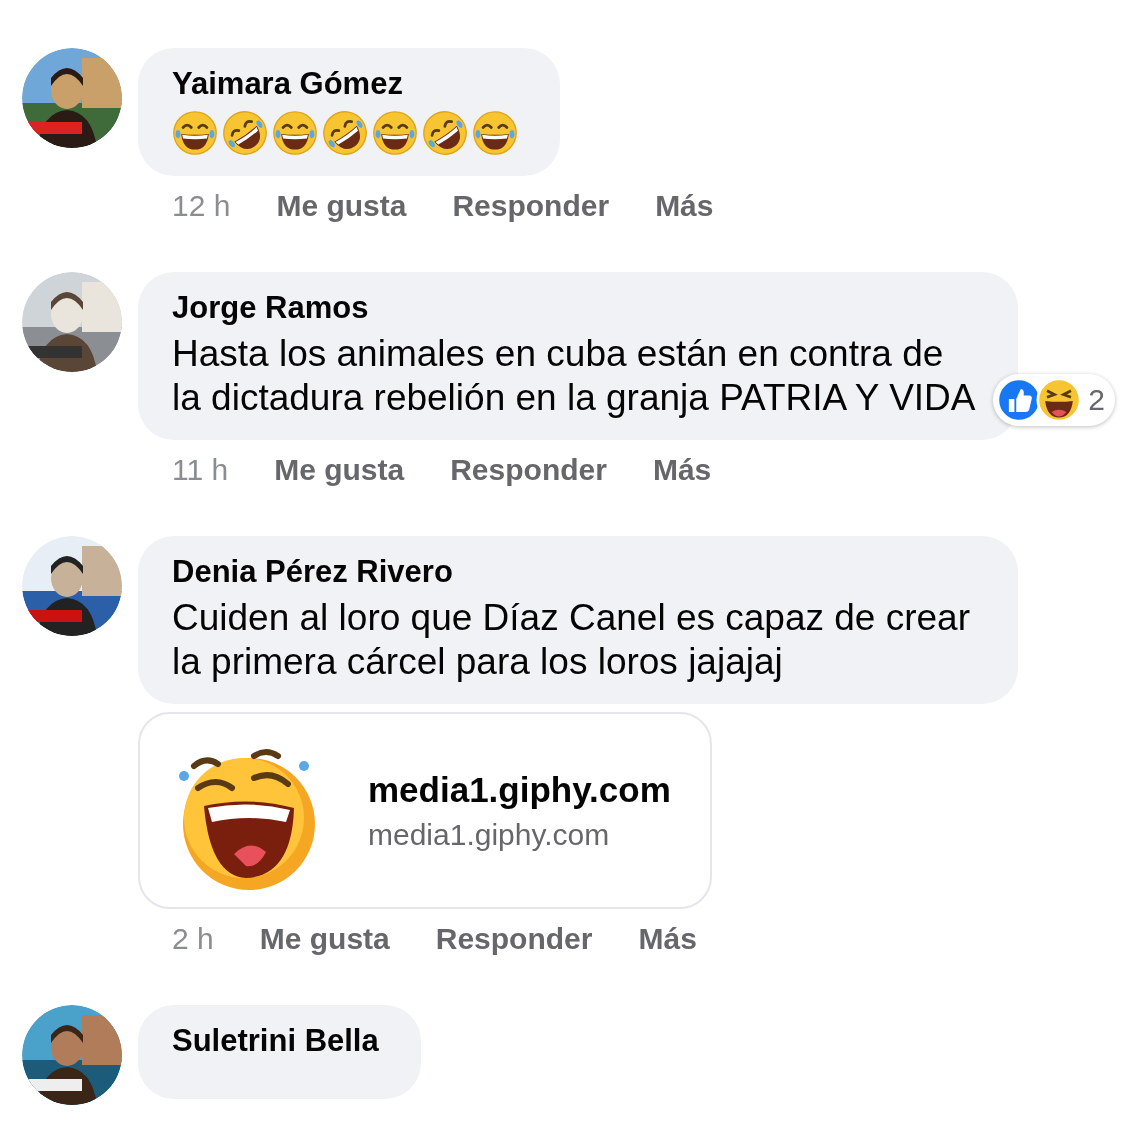 The height and width of the screenshot is (1140, 1140). I want to click on author-name: Yaimara Gómez, so click(345, 84).